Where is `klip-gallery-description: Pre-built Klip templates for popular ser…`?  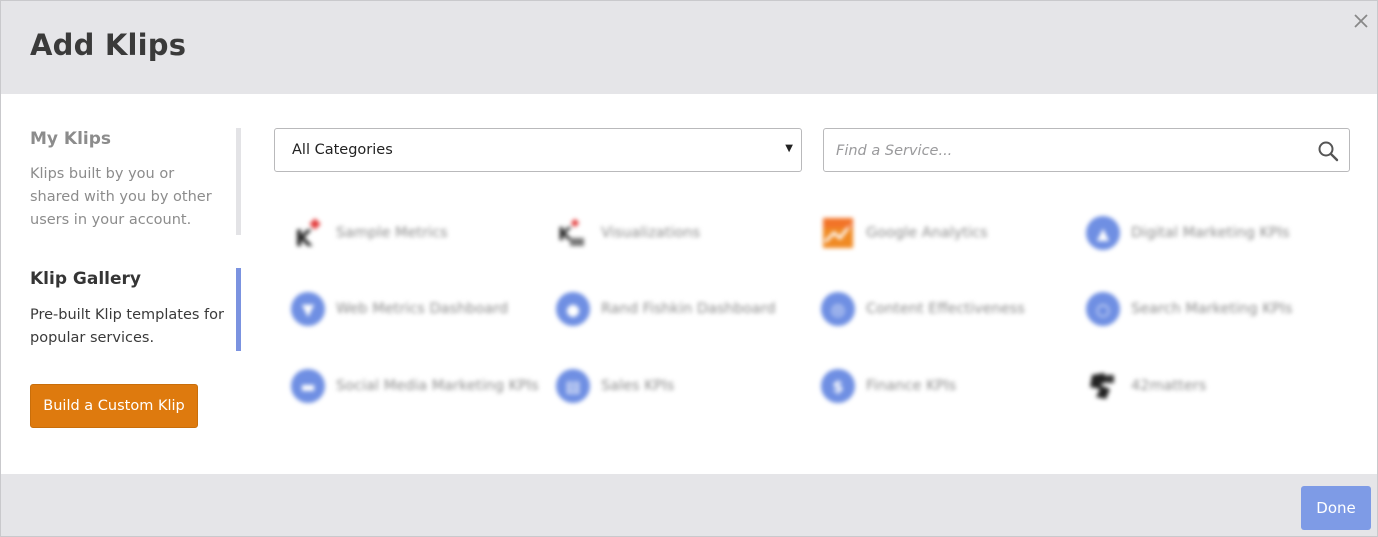 klip-gallery-description: Pre-built Klip templates for popular ser… is located at coordinates (127, 326).